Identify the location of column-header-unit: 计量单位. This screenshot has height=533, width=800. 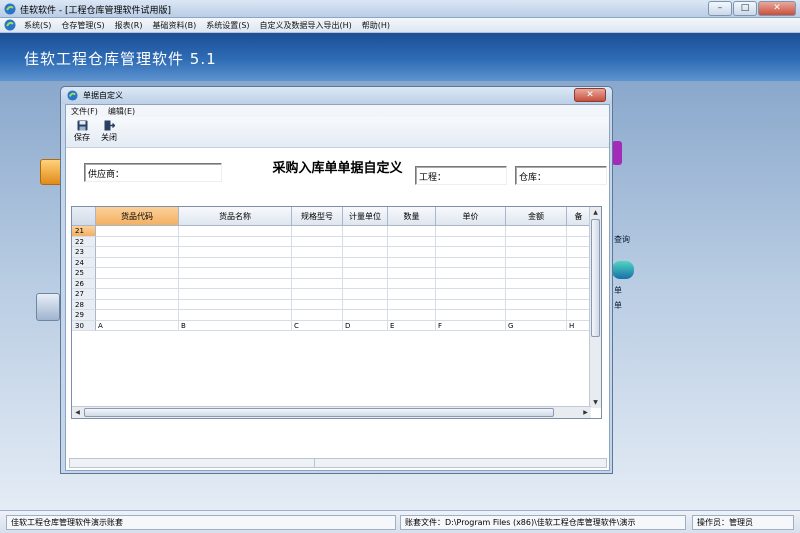
(365, 216).